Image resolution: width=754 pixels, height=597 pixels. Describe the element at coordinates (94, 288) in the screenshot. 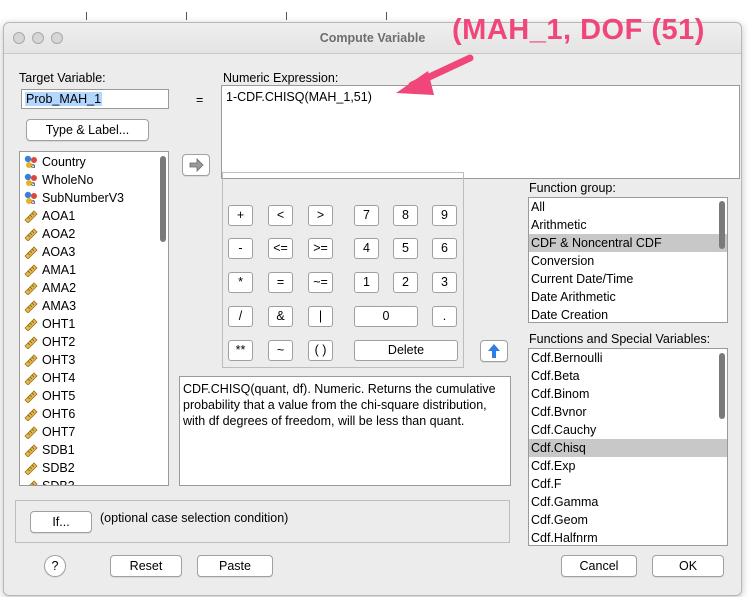

I see `variable-item: AMA2` at that location.